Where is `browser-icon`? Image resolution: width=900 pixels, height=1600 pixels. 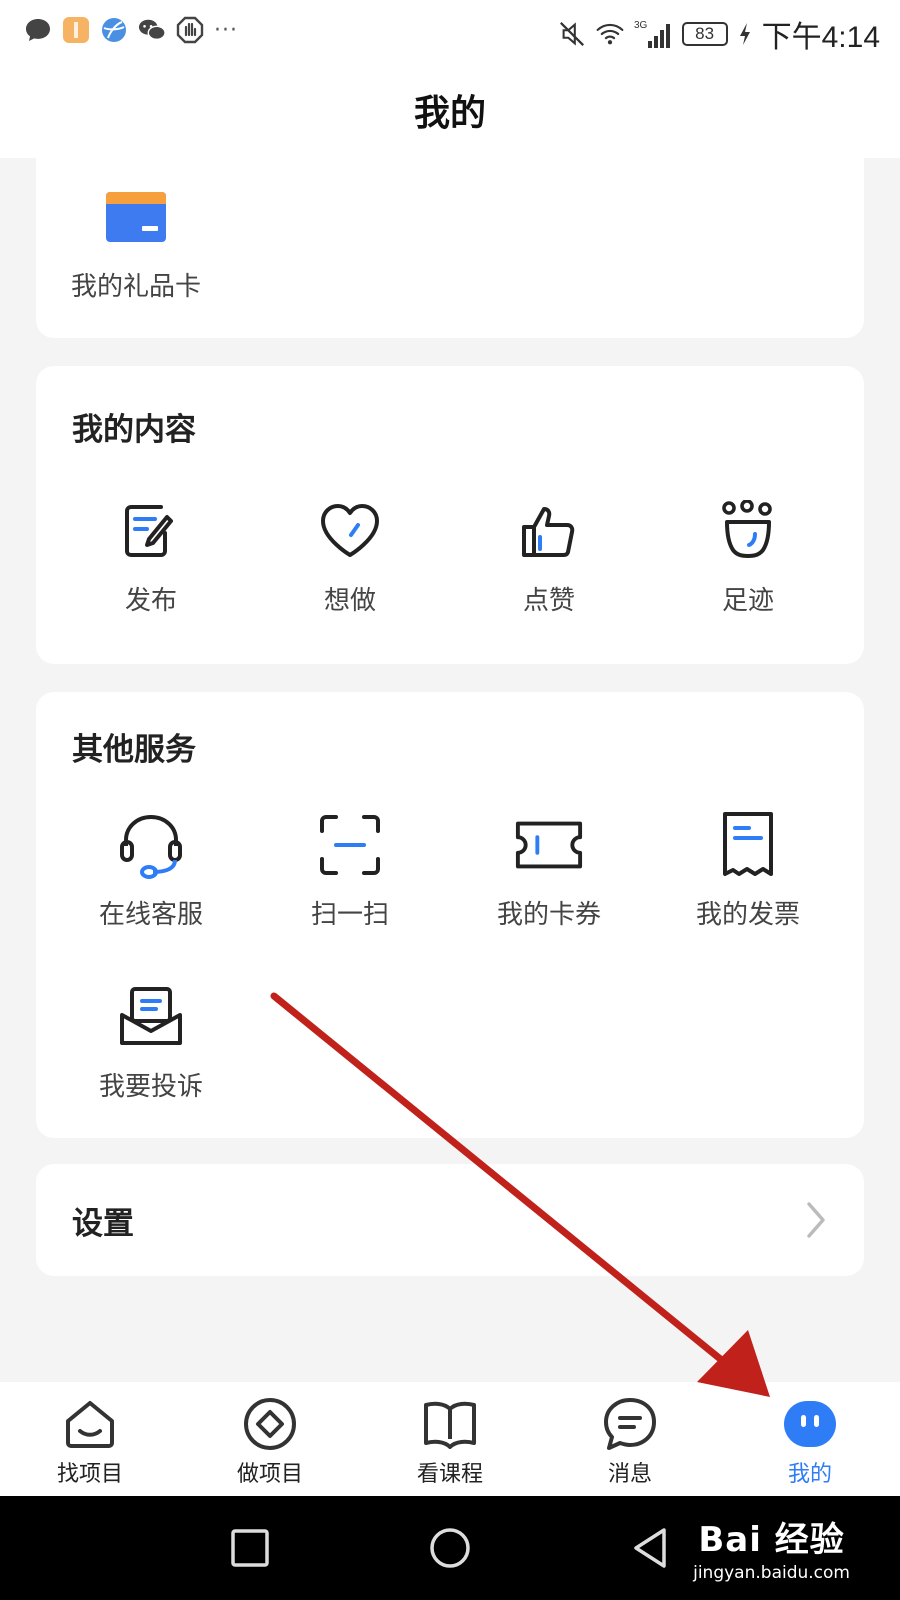 browser-icon is located at coordinates (114, 30).